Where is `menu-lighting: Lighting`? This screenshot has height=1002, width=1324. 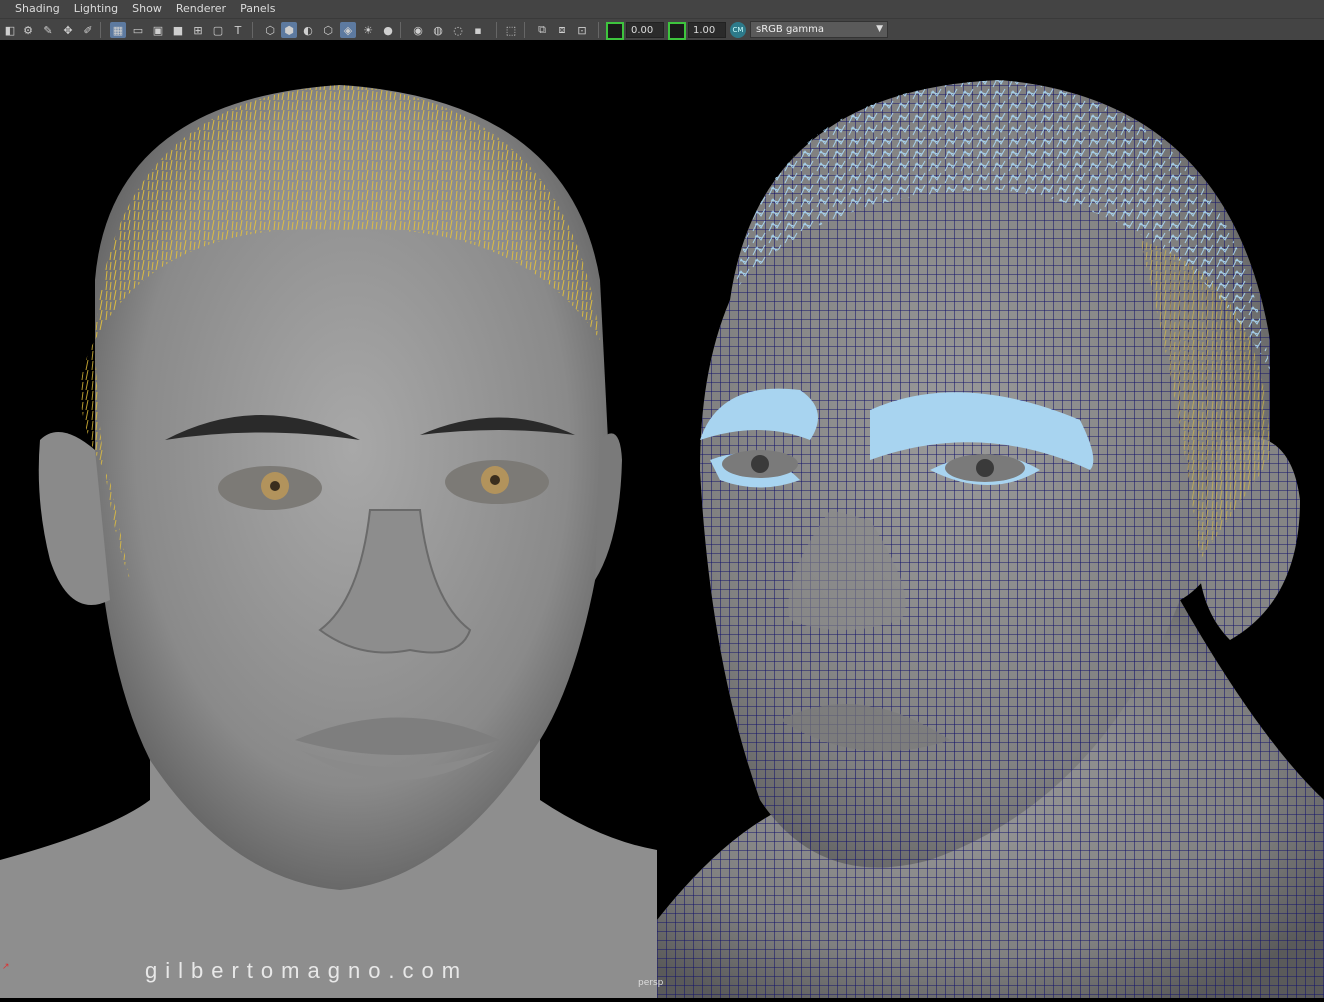
menu-lighting: Lighting is located at coordinates (96, 9).